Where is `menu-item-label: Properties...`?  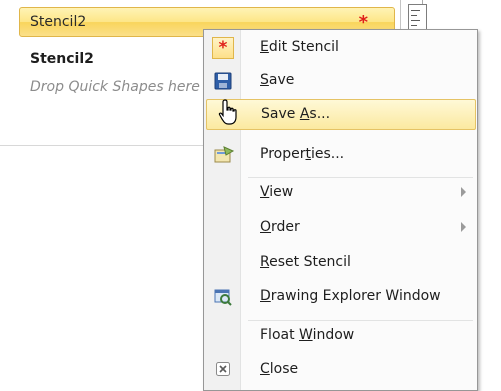 menu-item-label: Properties... is located at coordinates (302, 154).